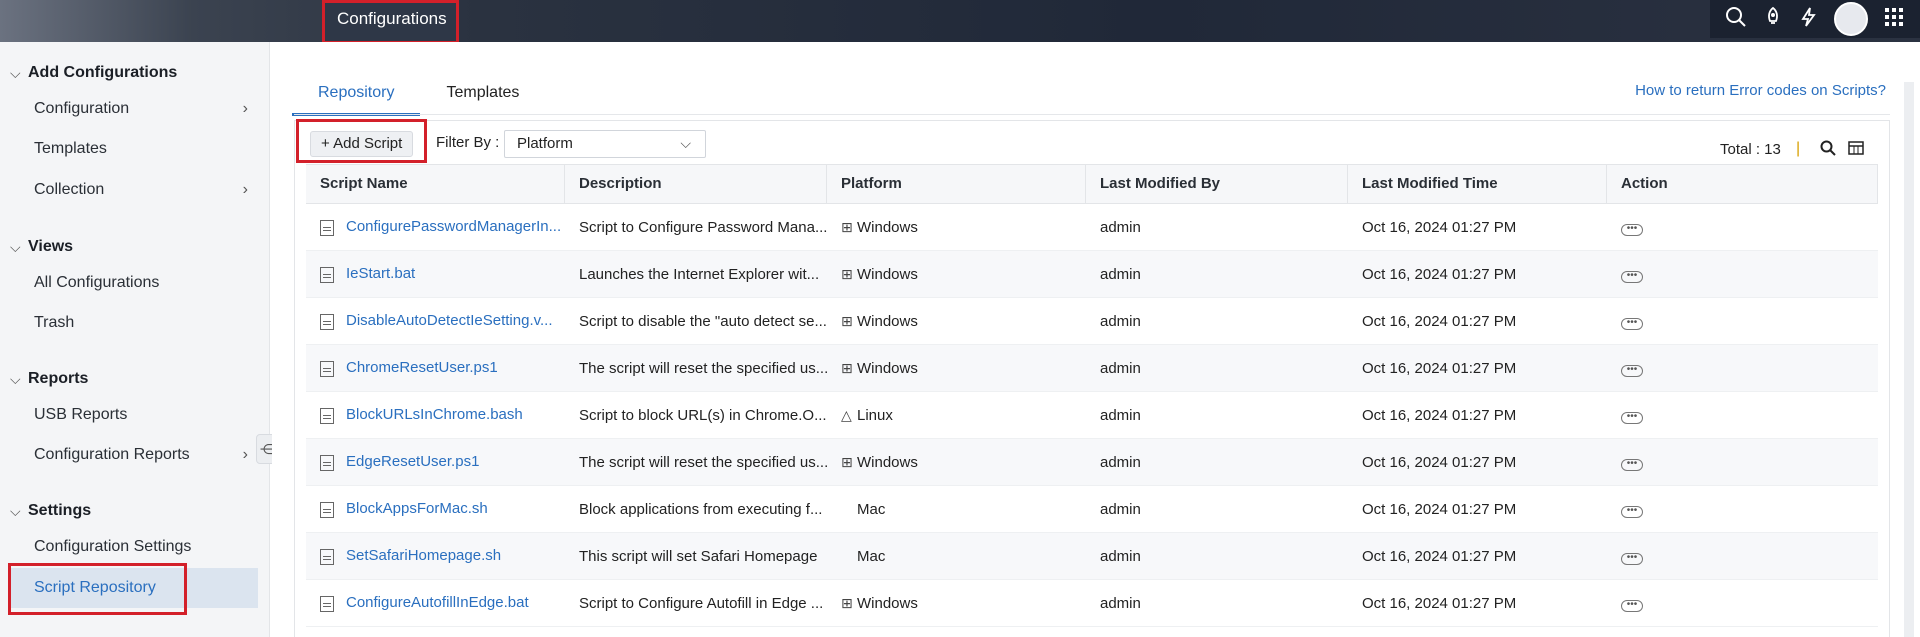 The image size is (1920, 637). Describe the element at coordinates (437, 602) in the screenshot. I see `script-name-link: ConfigureAutofillInEdge.bat` at that location.